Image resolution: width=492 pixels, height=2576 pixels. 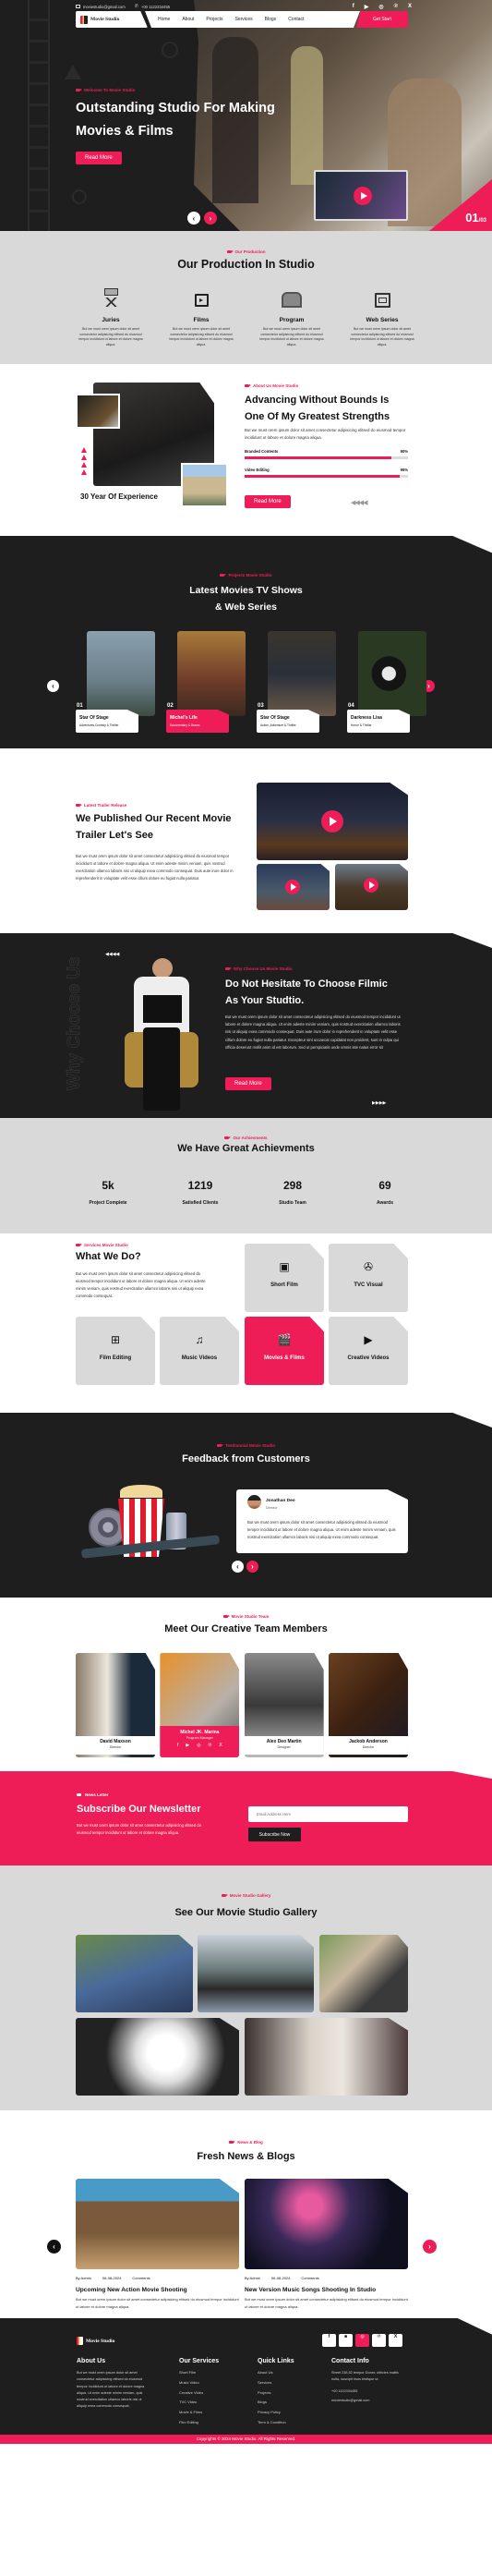 What do you see at coordinates (243, 19) in the screenshot?
I see `nav-services: Services` at bounding box center [243, 19].